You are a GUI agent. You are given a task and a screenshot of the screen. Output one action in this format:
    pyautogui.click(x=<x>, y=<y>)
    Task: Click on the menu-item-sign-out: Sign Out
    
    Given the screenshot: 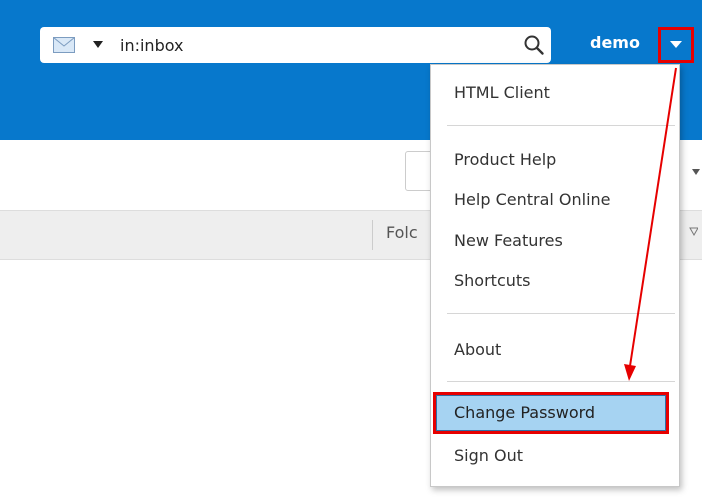 What is the action you would take?
    pyautogui.click(x=488, y=455)
    